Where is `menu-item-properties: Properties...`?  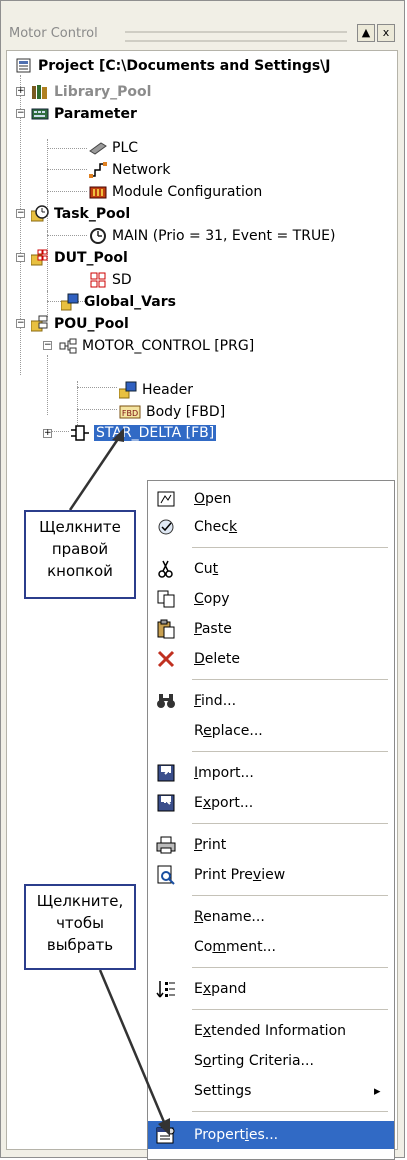
menu-item-properties: Properties... is located at coordinates (271, 1135).